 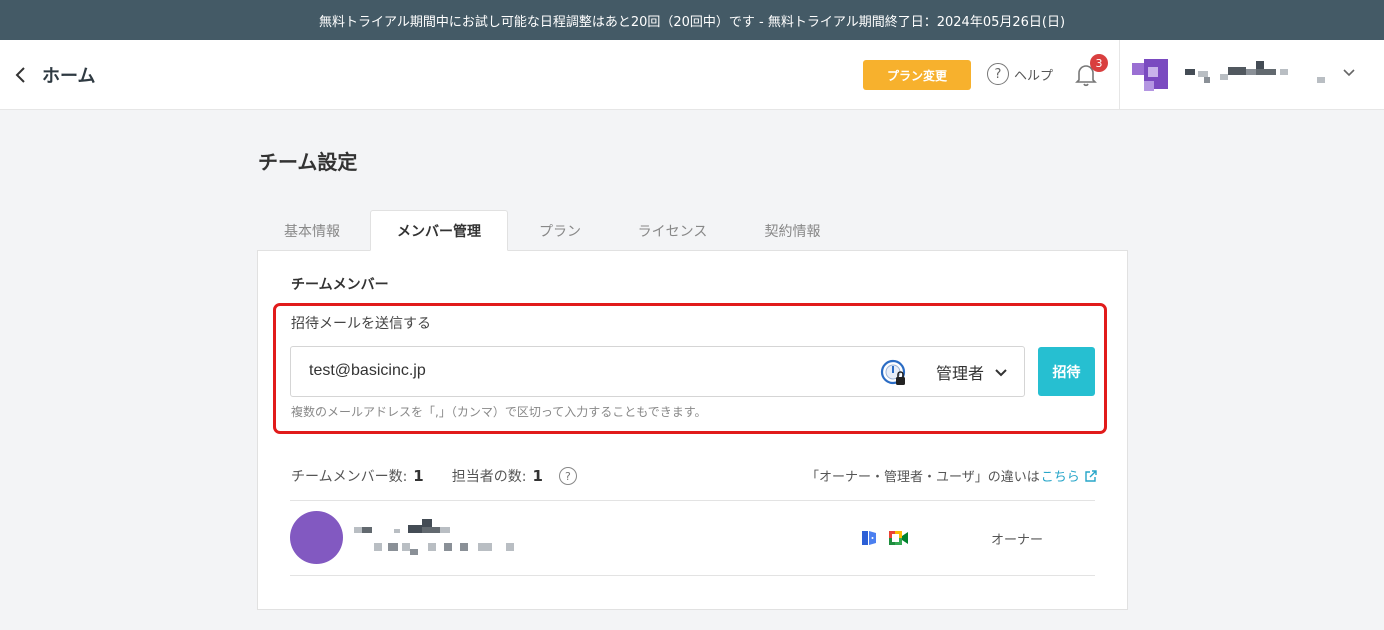 I want to click on assignee-count-label: 担当者の数:, so click(x=489, y=477).